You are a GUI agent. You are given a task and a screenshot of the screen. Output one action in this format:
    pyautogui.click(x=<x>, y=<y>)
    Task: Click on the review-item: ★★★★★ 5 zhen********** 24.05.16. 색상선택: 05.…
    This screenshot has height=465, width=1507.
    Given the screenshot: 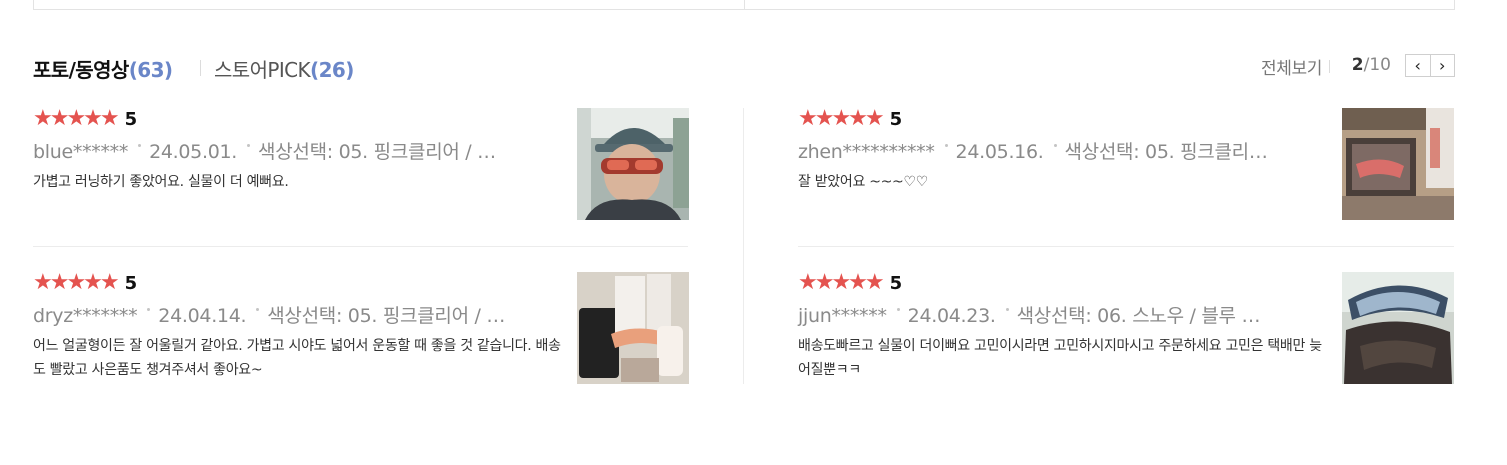 What is the action you would take?
    pyautogui.click(x=1126, y=164)
    